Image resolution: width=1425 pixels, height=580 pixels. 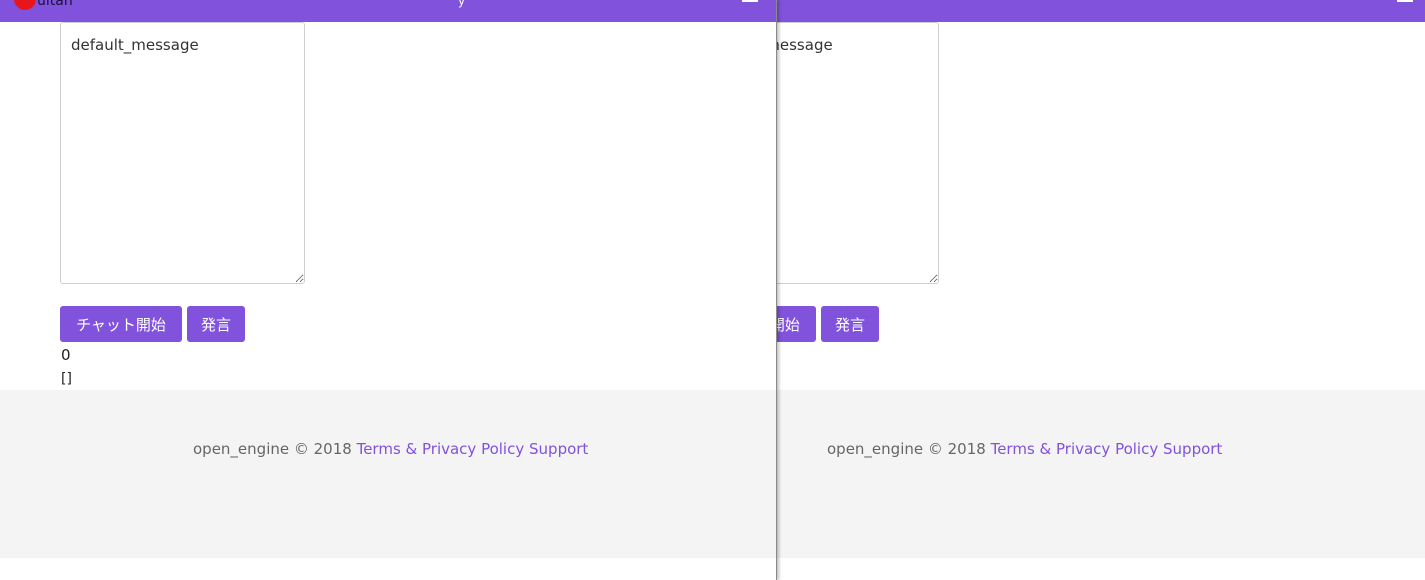 I want to click on nav-title: y, so click(x=462, y=4).